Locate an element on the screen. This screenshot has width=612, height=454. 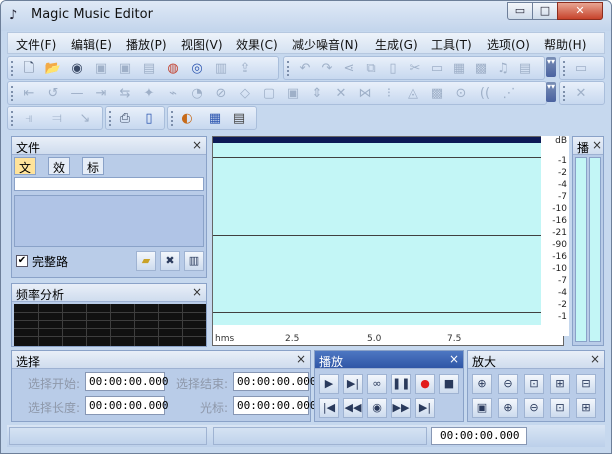
play-circle-icon: ◉ is located at coordinates (377, 408).